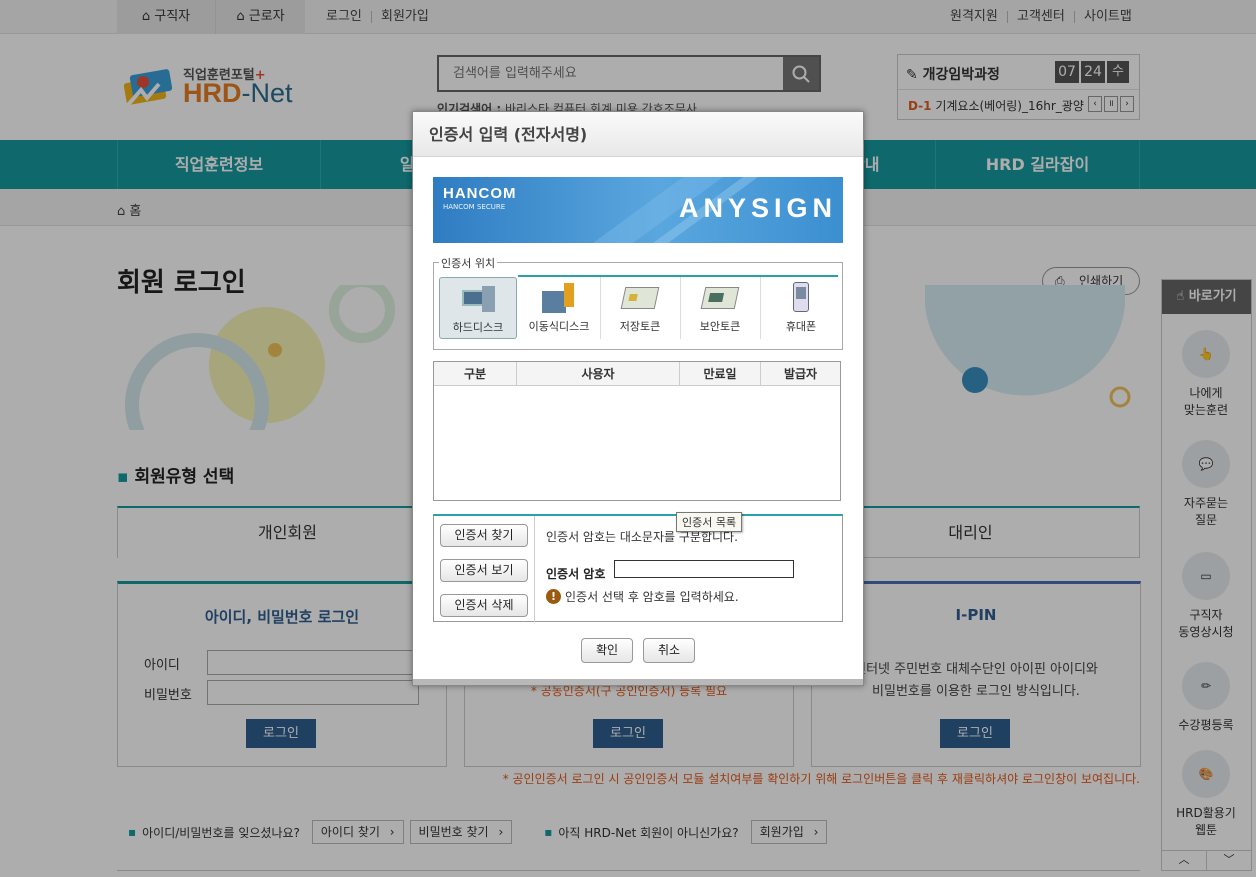 The width and height of the screenshot is (1256, 877). What do you see at coordinates (720, 374) in the screenshot?
I see `col-expiry: 만료일` at bounding box center [720, 374].